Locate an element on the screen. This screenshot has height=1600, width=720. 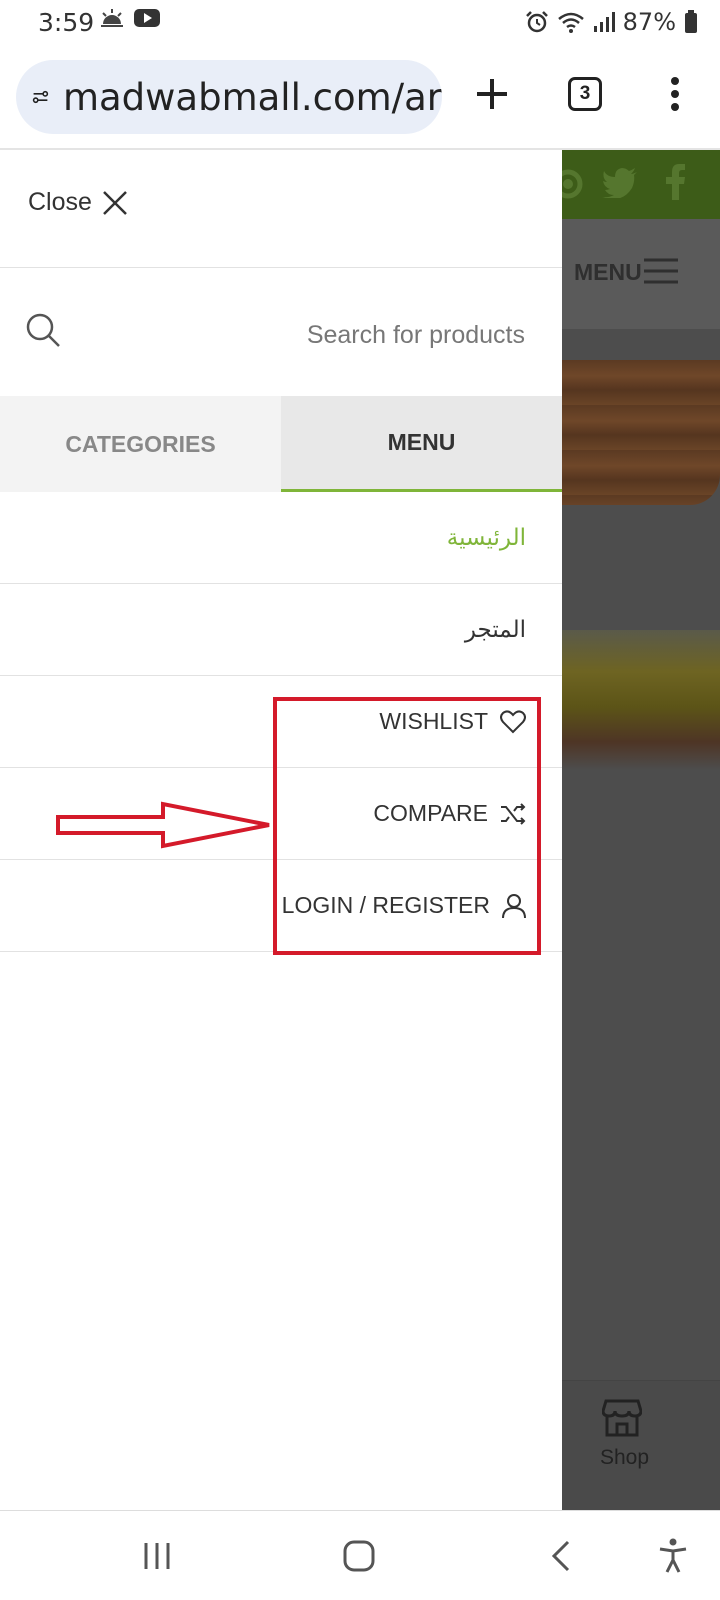
shuffle-icon is located at coordinates (513, 813).